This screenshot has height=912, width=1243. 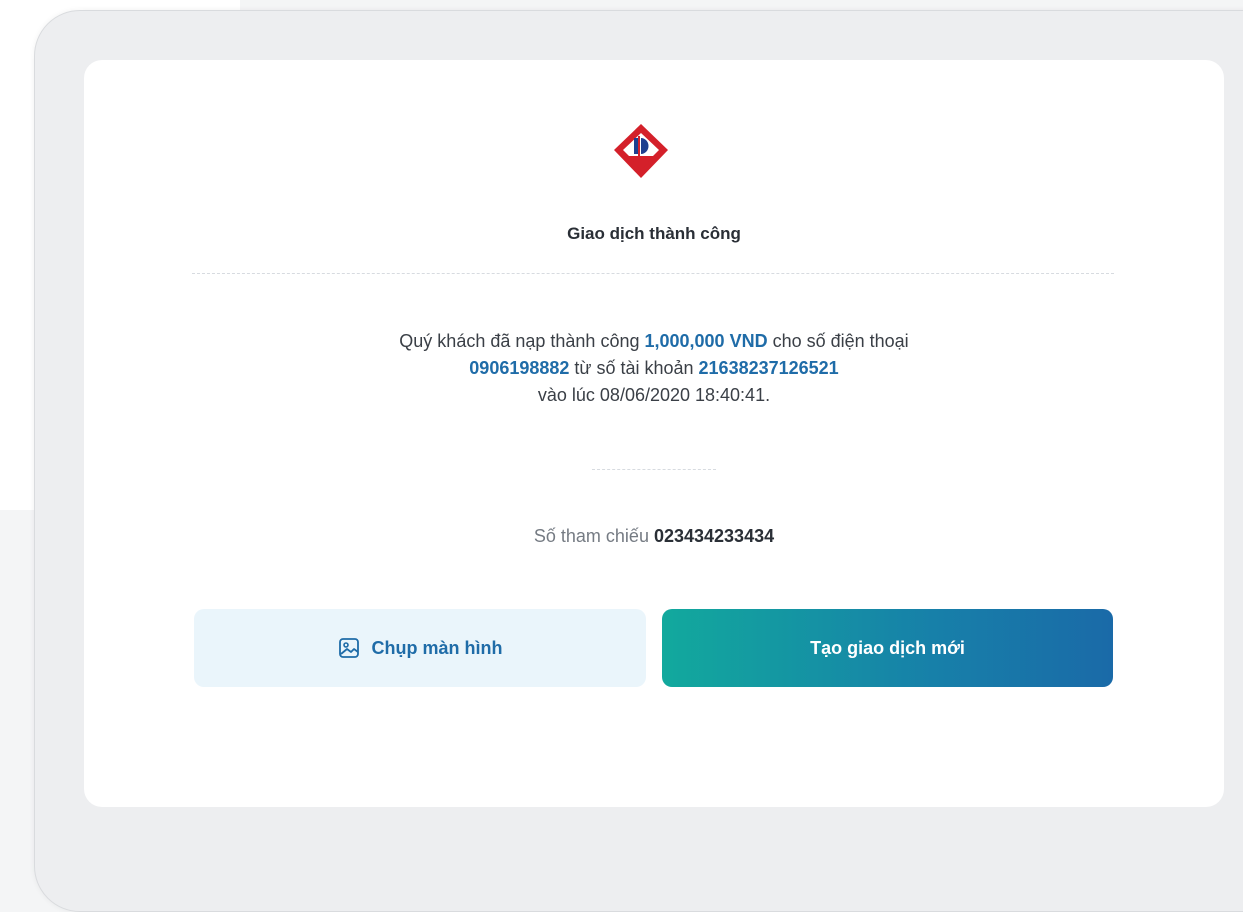 I want to click on image-icon, so click(x=348, y=648).